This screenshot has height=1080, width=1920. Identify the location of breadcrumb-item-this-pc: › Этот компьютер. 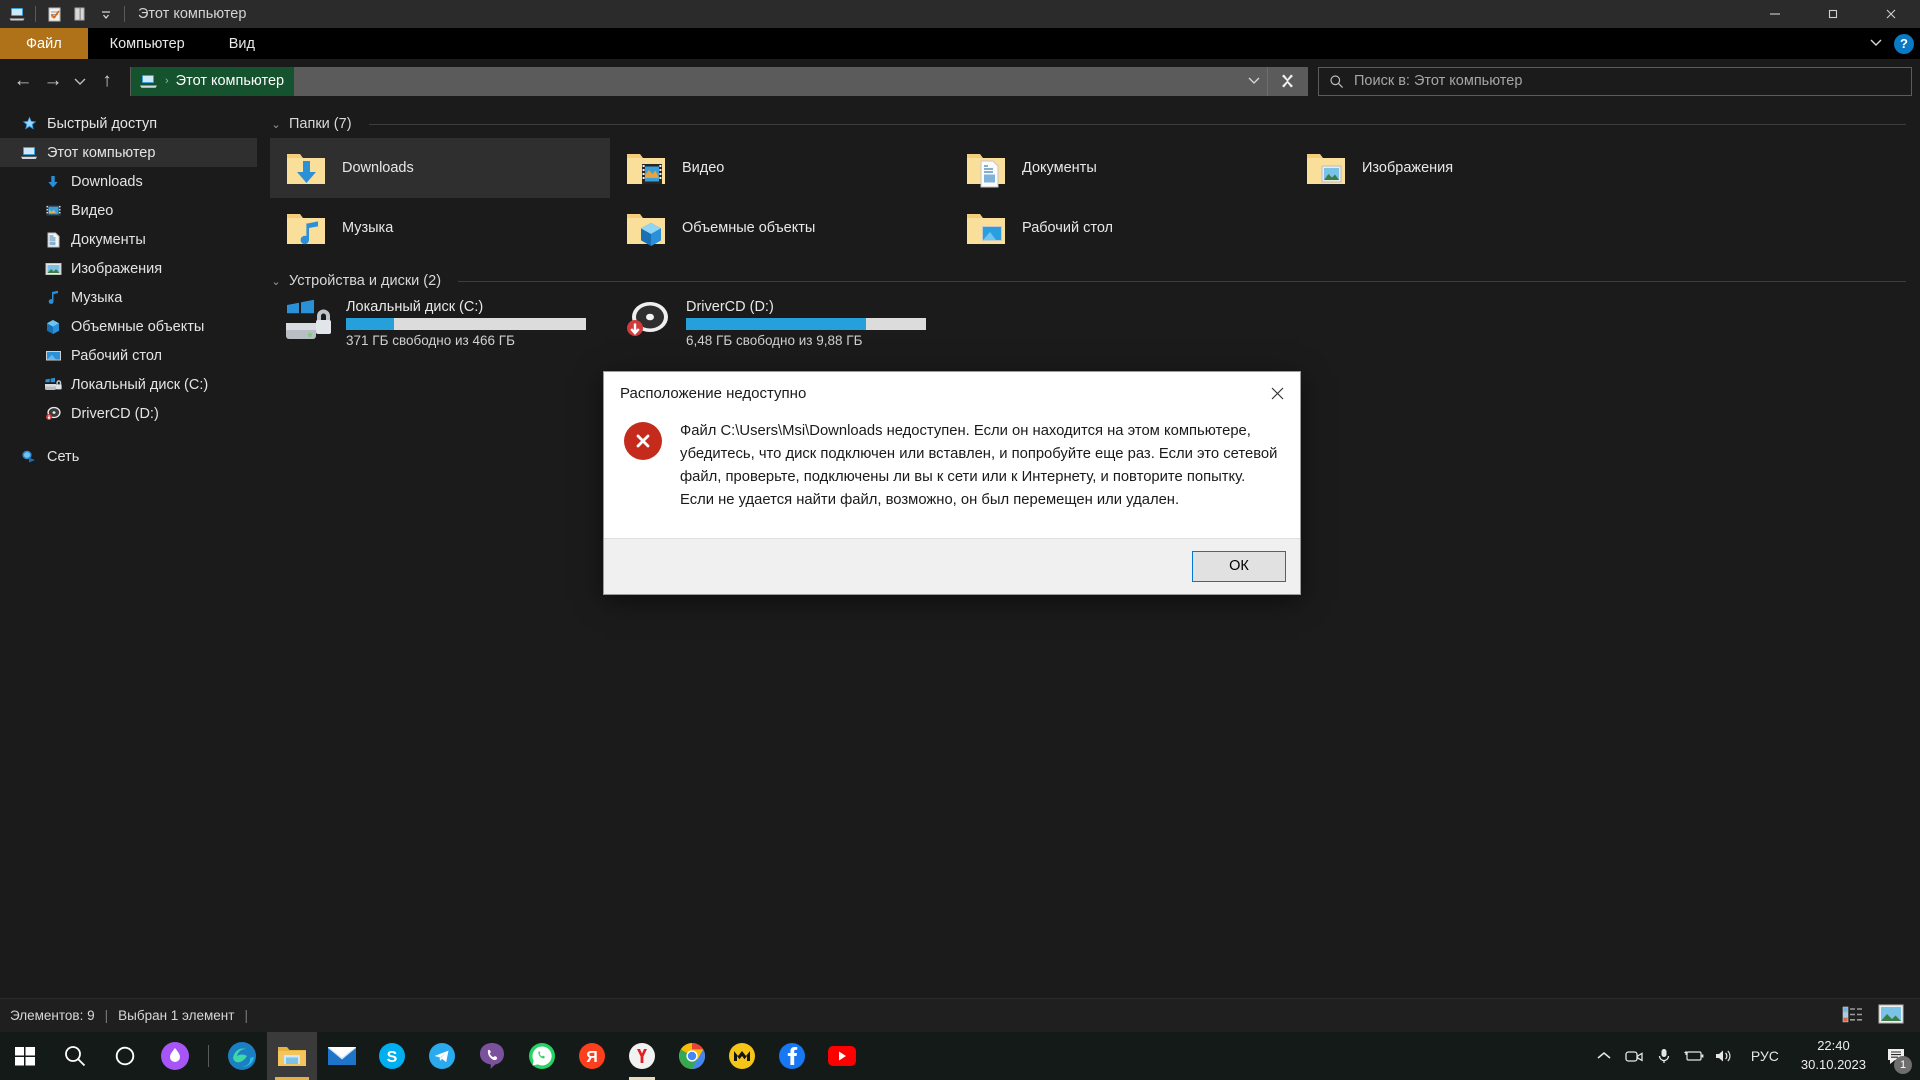
(213, 81).